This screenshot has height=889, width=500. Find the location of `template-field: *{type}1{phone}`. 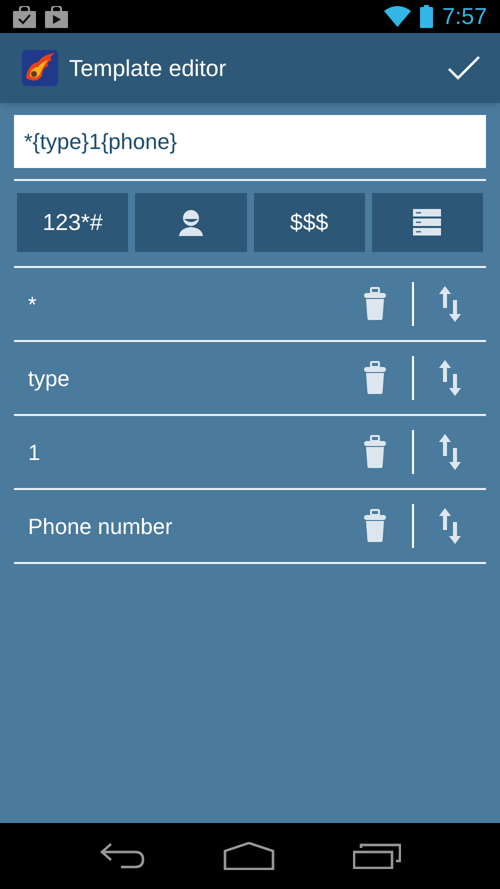

template-field: *{type}1{phone} is located at coordinates (250, 141).